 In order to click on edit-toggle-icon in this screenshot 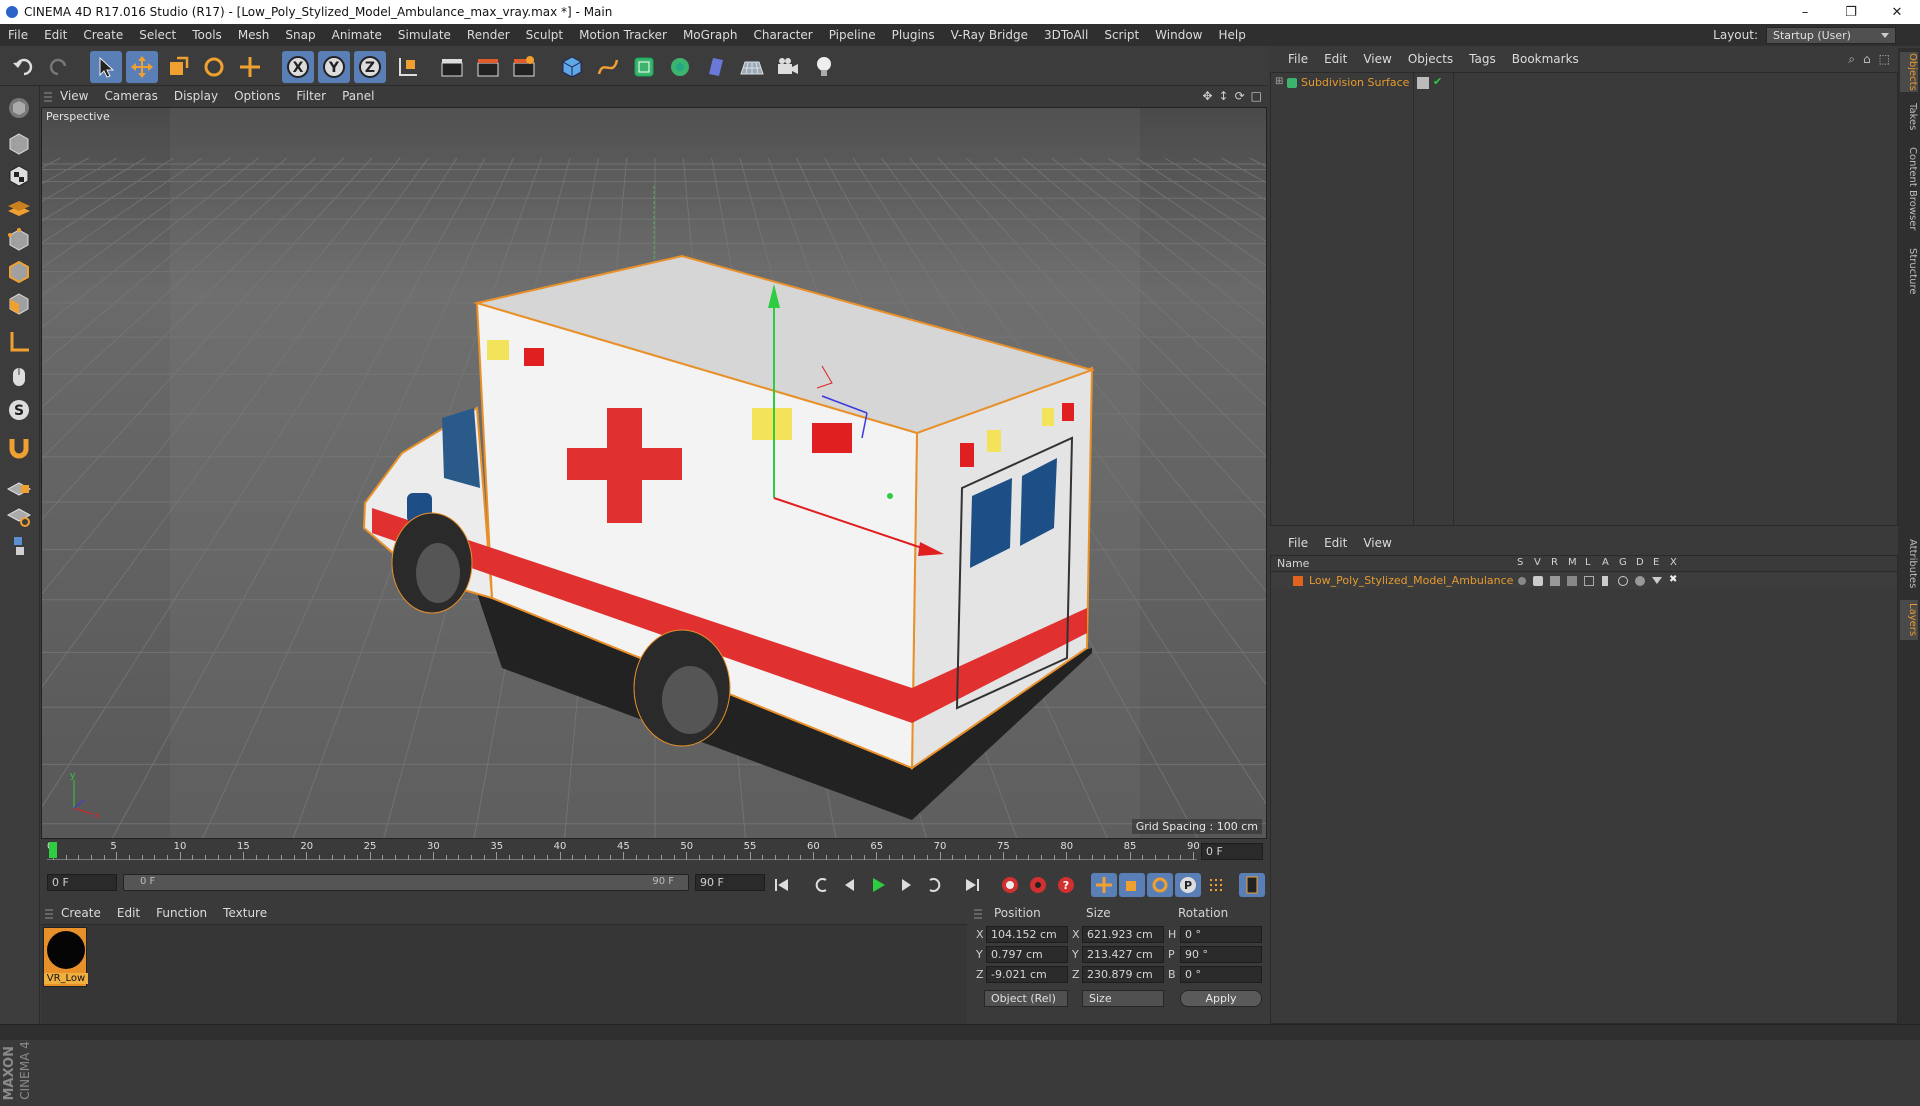, I will do `click(1423, 83)`.